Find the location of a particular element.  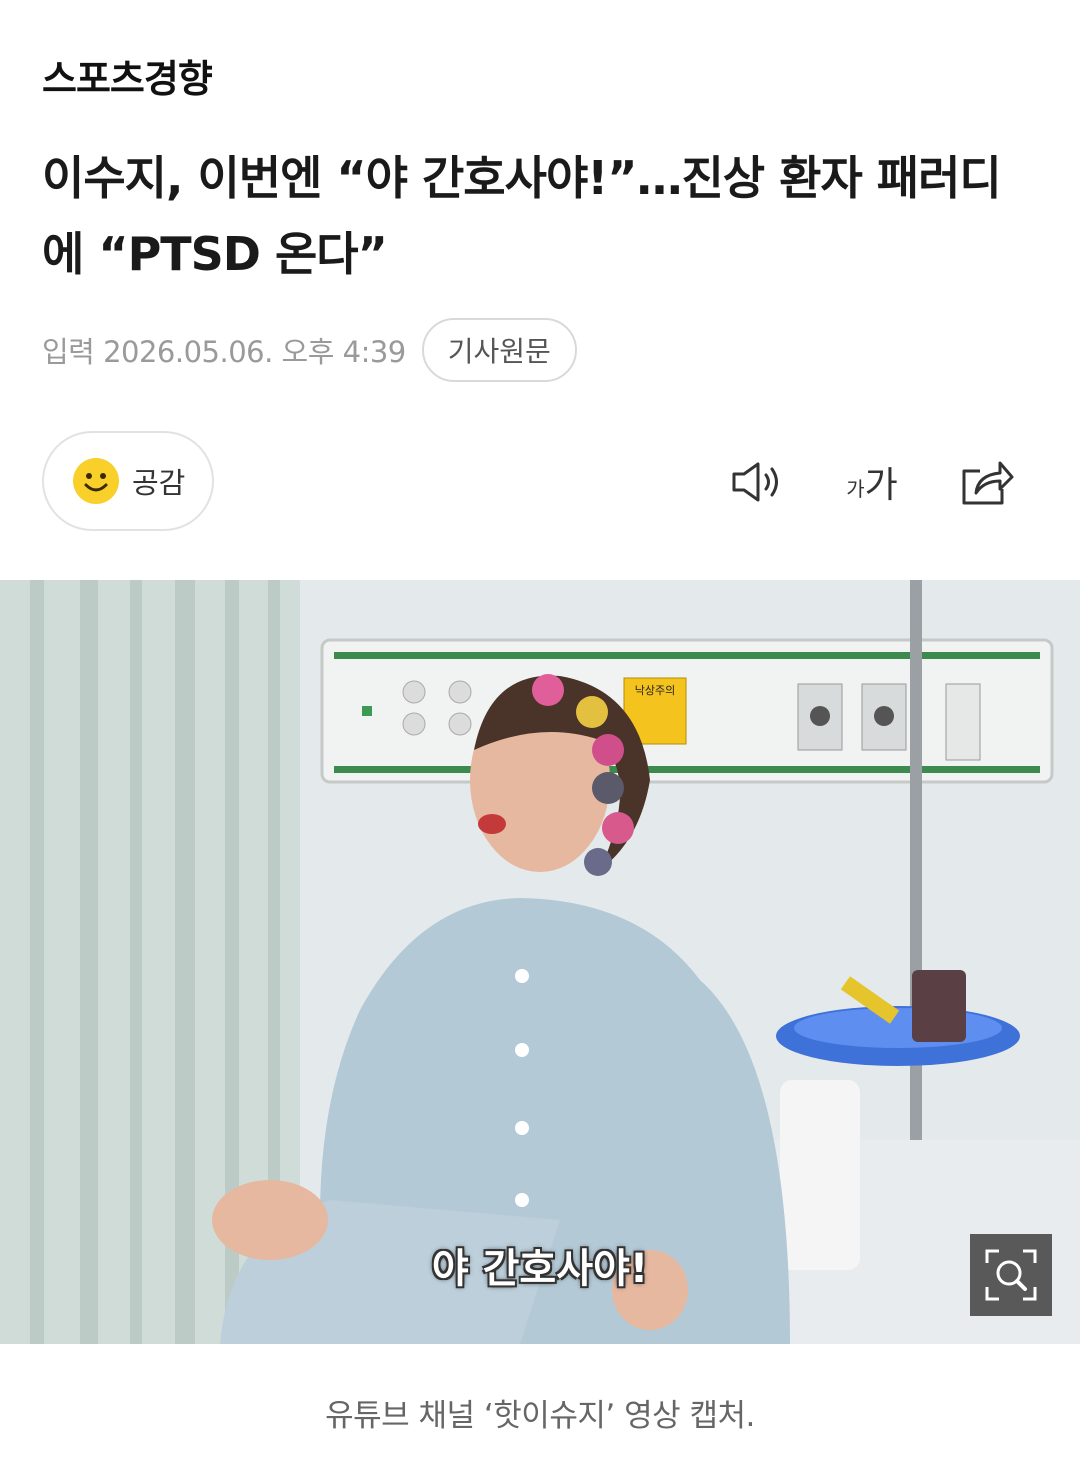

font-size-button: 가 가 is located at coordinates (872, 482).